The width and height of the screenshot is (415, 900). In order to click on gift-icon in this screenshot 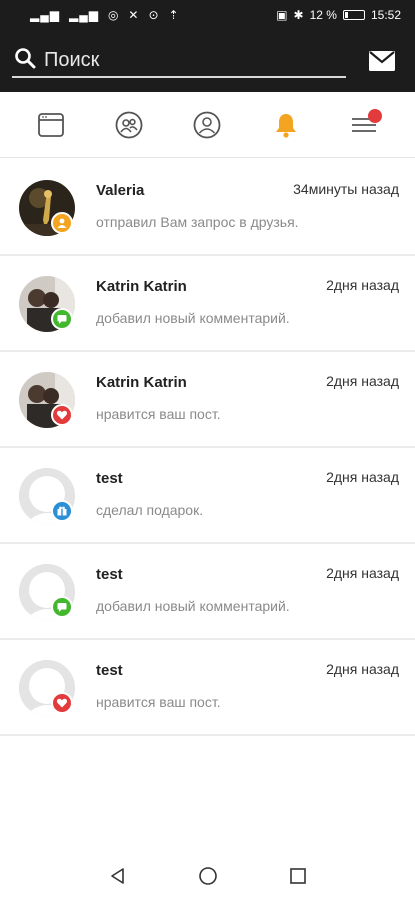, I will do `click(62, 511)`.